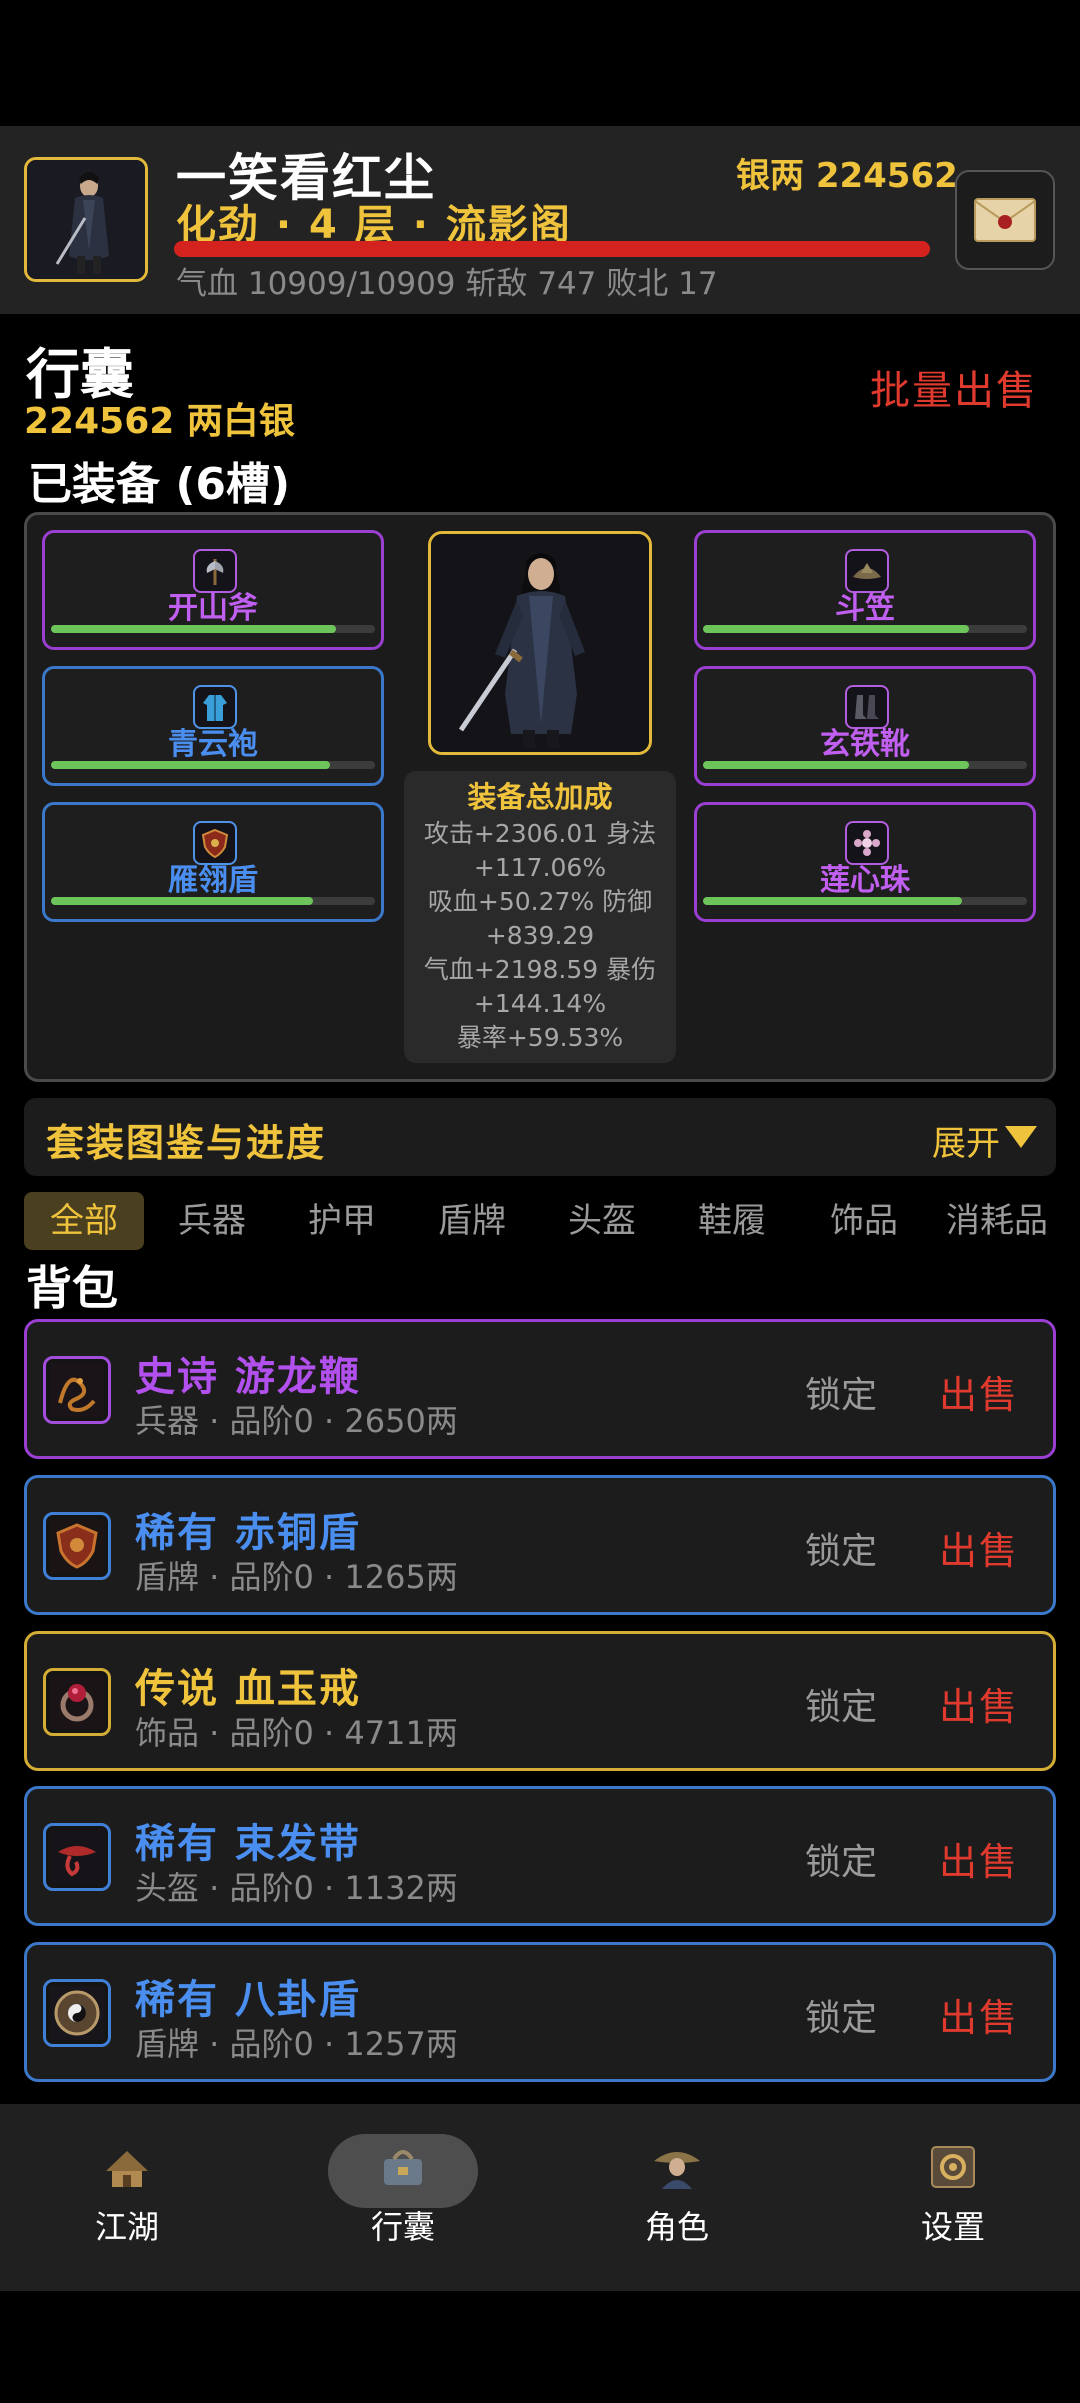 The image size is (1080, 2403). What do you see at coordinates (77, 1857) in the screenshot?
I see `headband-icon` at bounding box center [77, 1857].